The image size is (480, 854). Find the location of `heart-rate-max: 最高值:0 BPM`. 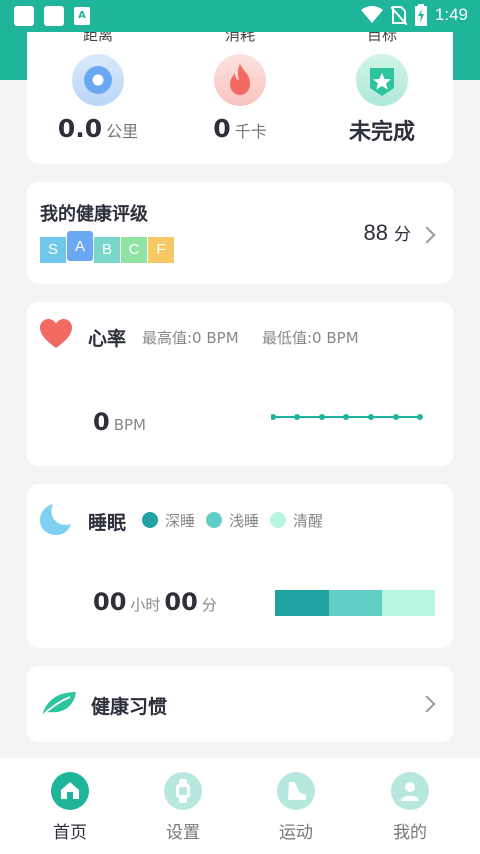

heart-rate-max: 最高值:0 BPM is located at coordinates (190, 338).